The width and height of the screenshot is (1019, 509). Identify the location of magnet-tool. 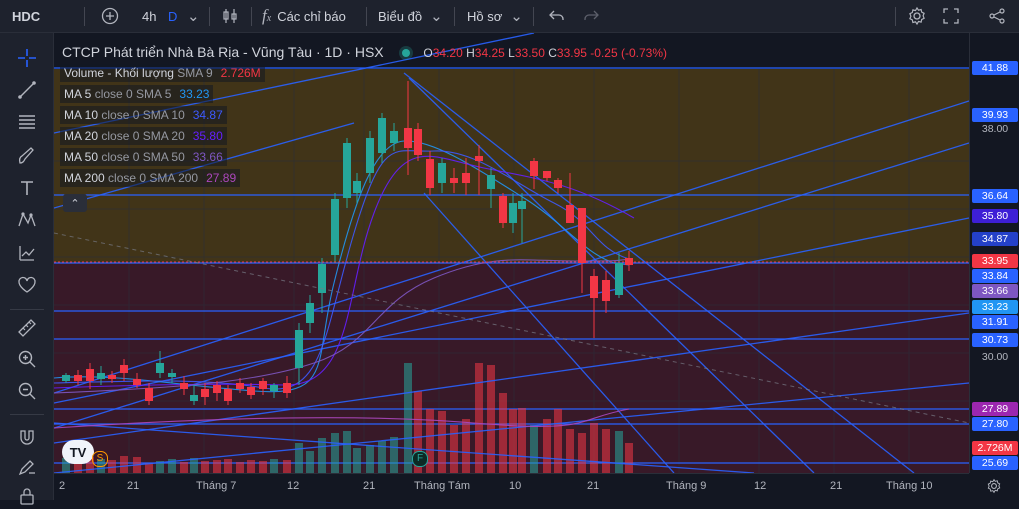
(27, 438).